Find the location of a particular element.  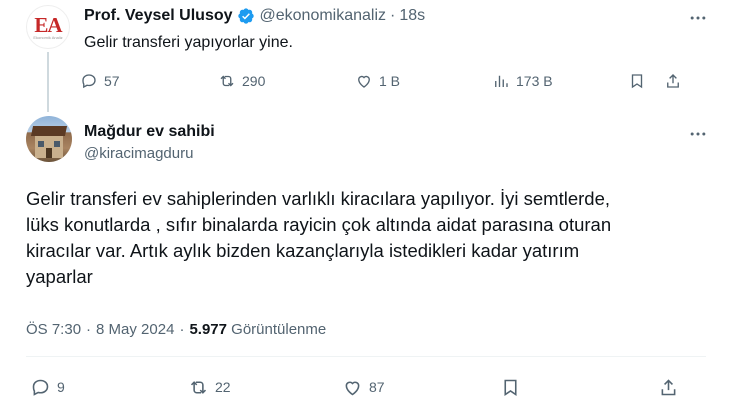

avatar: EA Ekonomik Analiz is located at coordinates (48, 27).